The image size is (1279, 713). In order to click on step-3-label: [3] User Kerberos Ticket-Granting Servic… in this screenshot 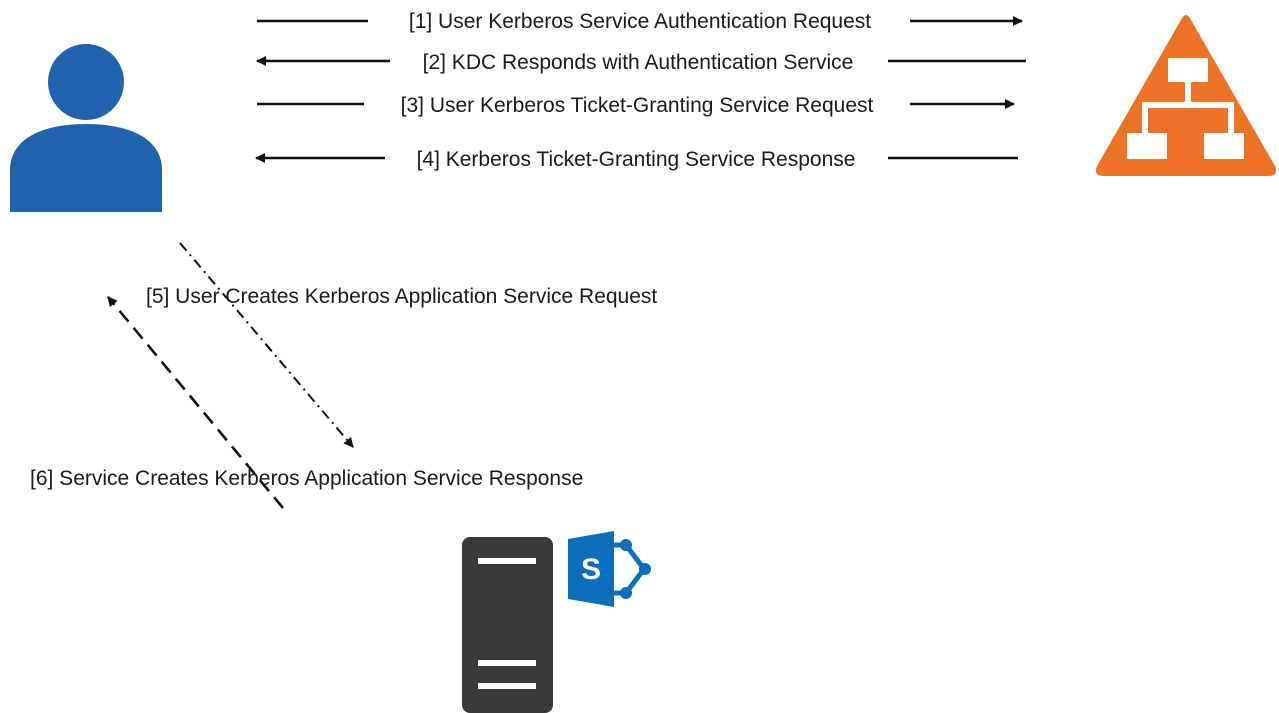, I will do `click(637, 105)`.